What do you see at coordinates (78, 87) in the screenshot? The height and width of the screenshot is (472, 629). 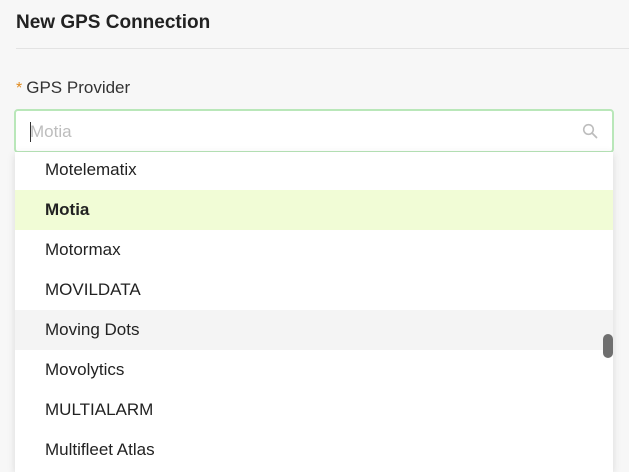 I see `gps-provider-label-text: GPS Provider` at bounding box center [78, 87].